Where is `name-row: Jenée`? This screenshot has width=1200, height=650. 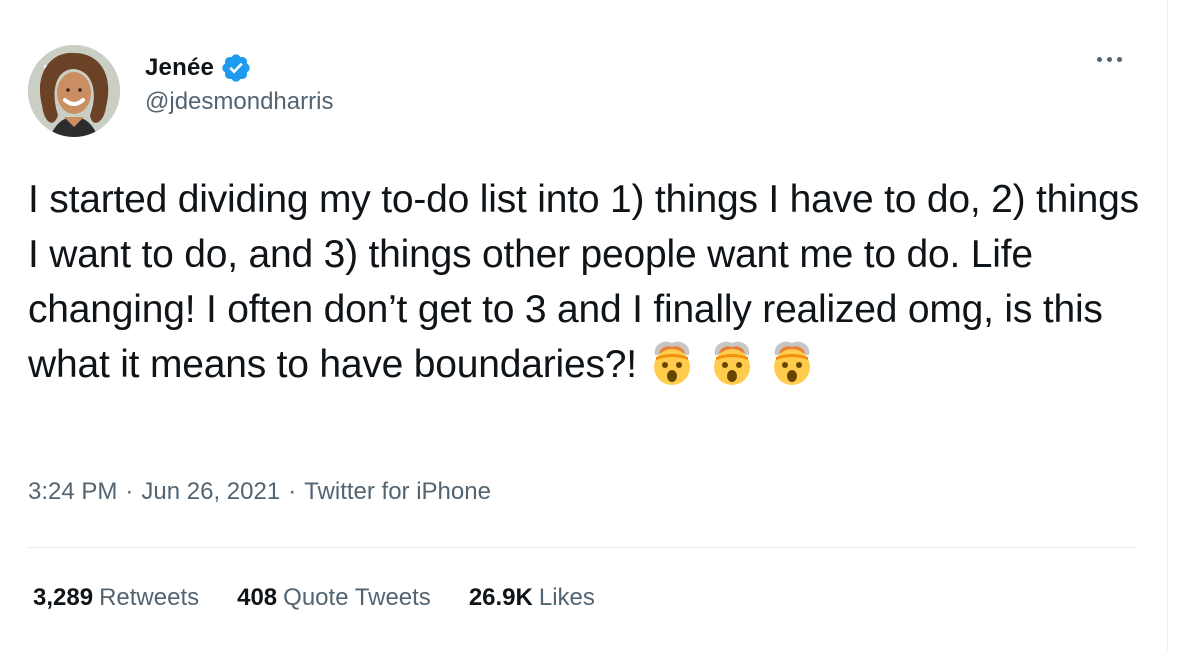
name-row: Jenée is located at coordinates (239, 68).